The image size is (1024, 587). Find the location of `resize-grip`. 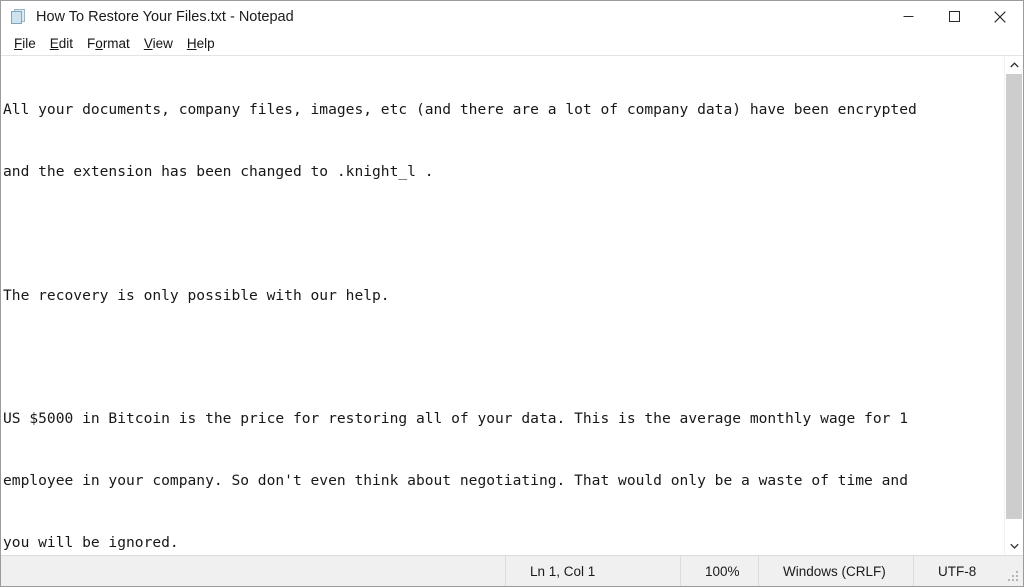

resize-grip is located at coordinates (1014, 577).